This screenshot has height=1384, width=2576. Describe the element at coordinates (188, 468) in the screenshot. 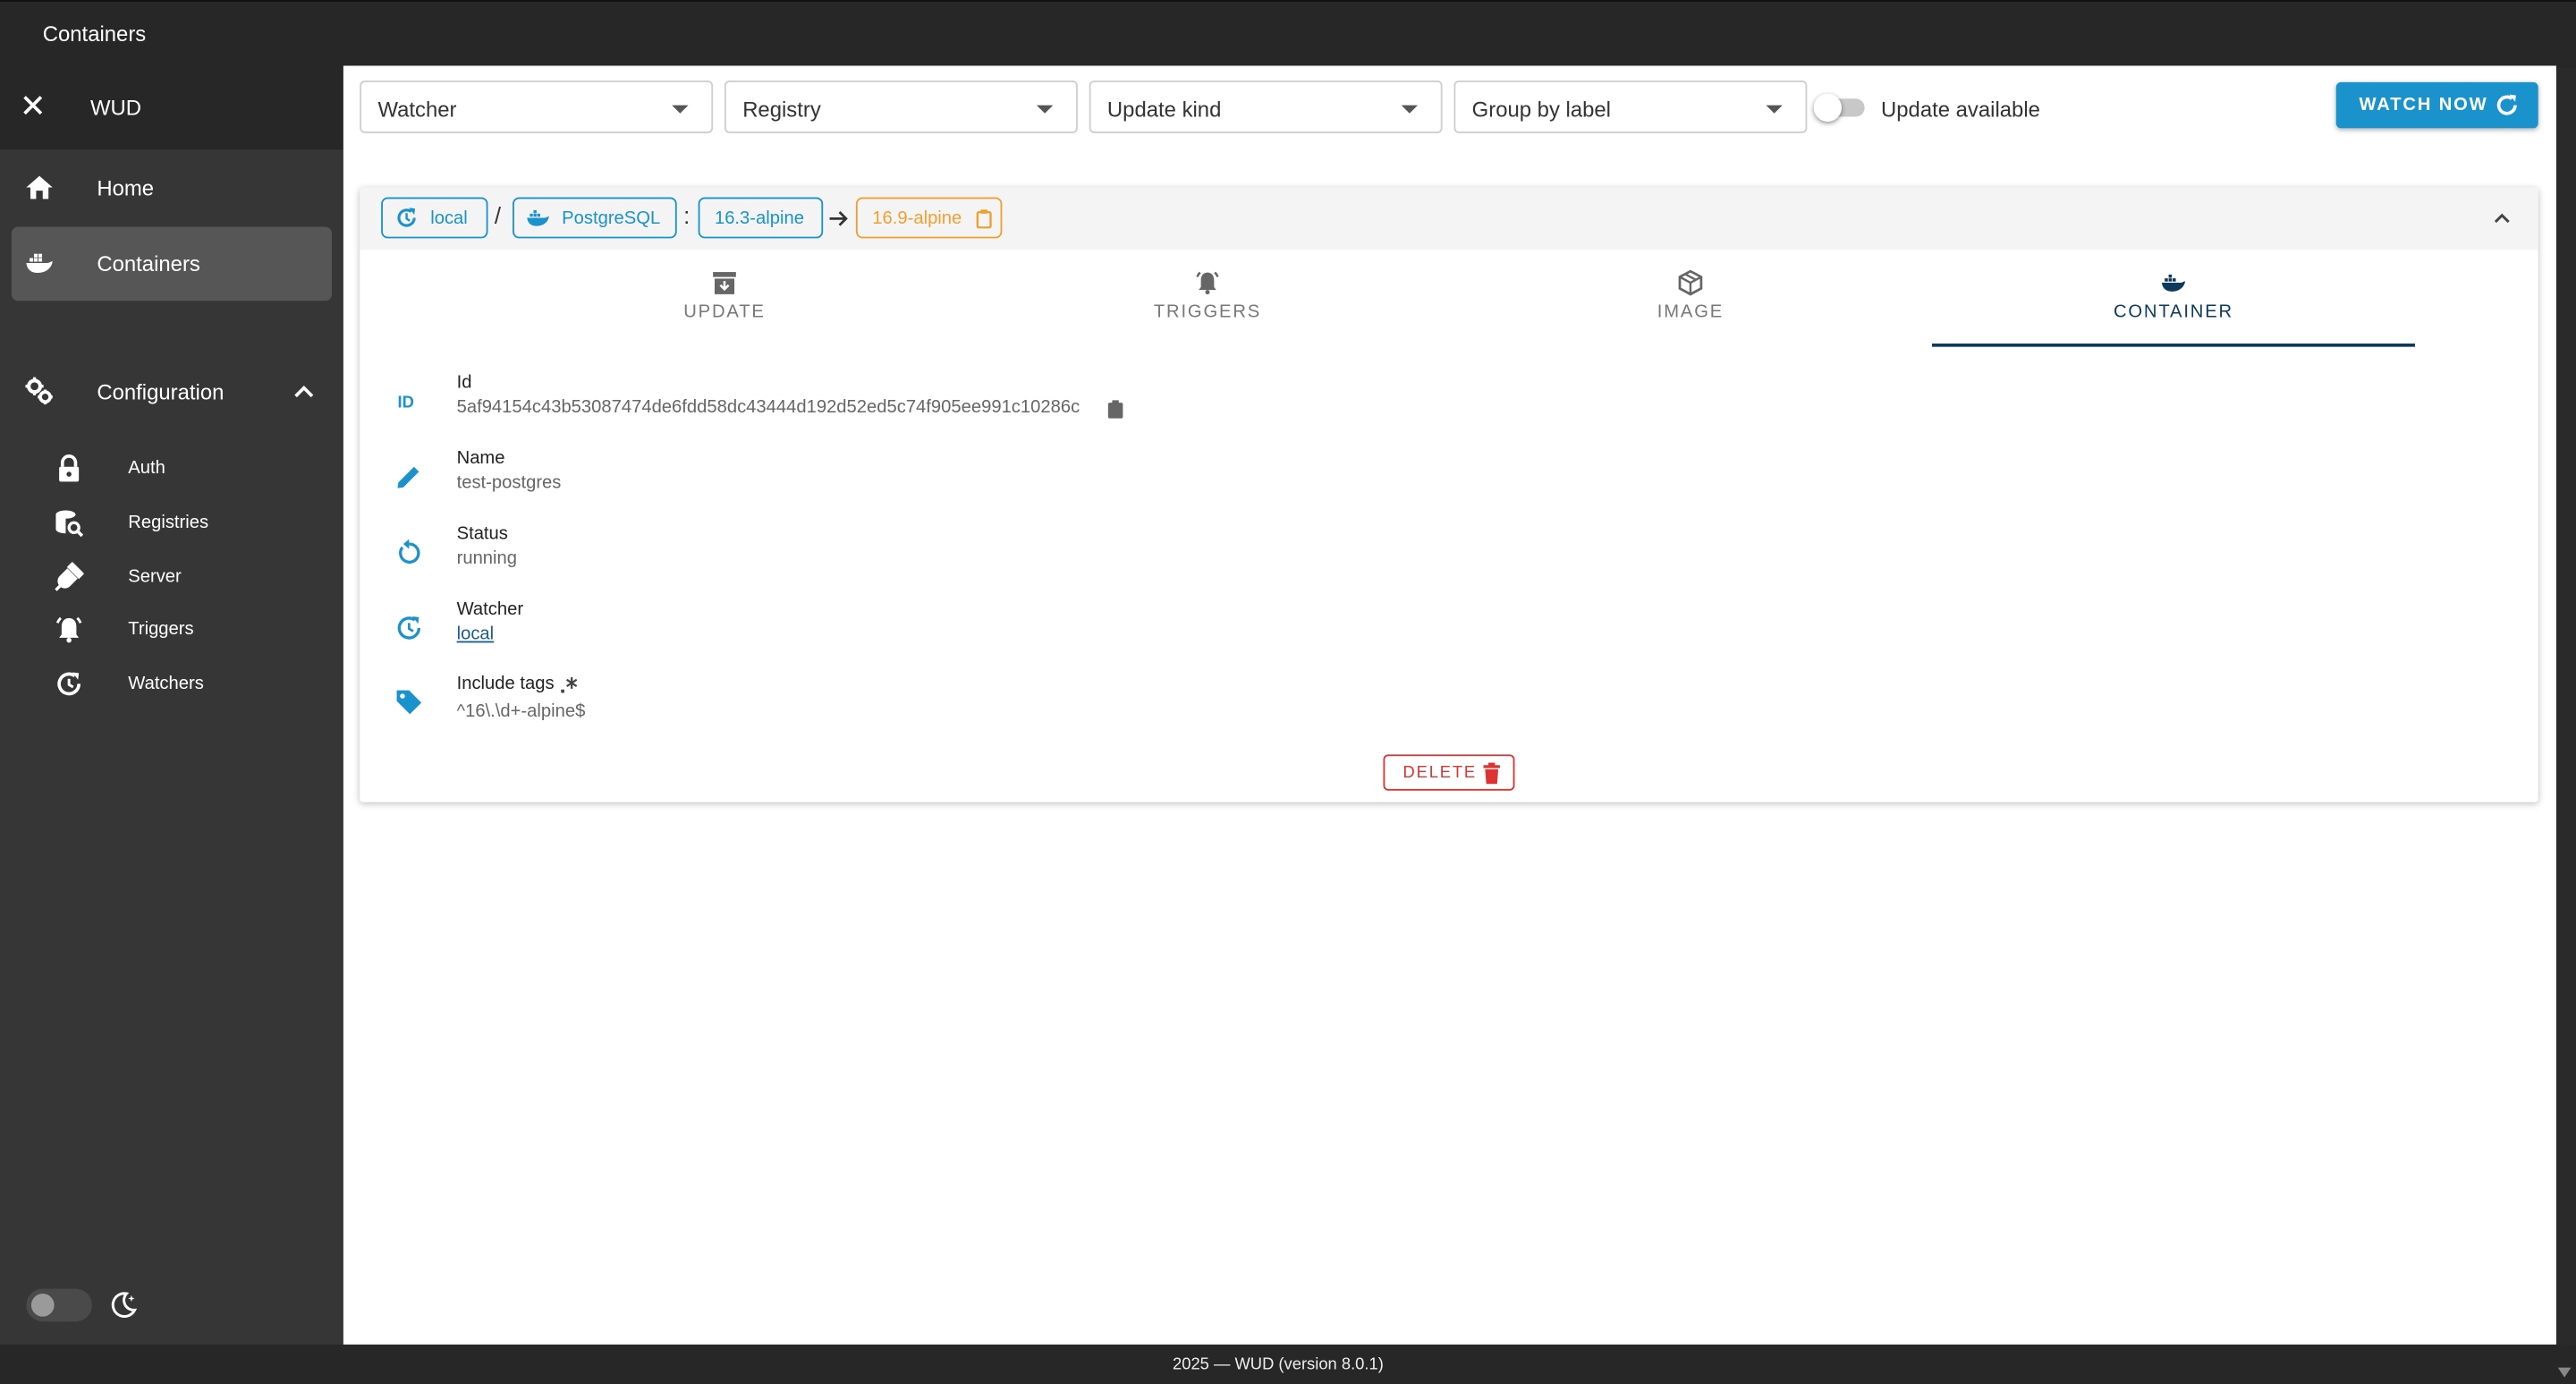

I see `sidebar-item-auth: Auth` at that location.